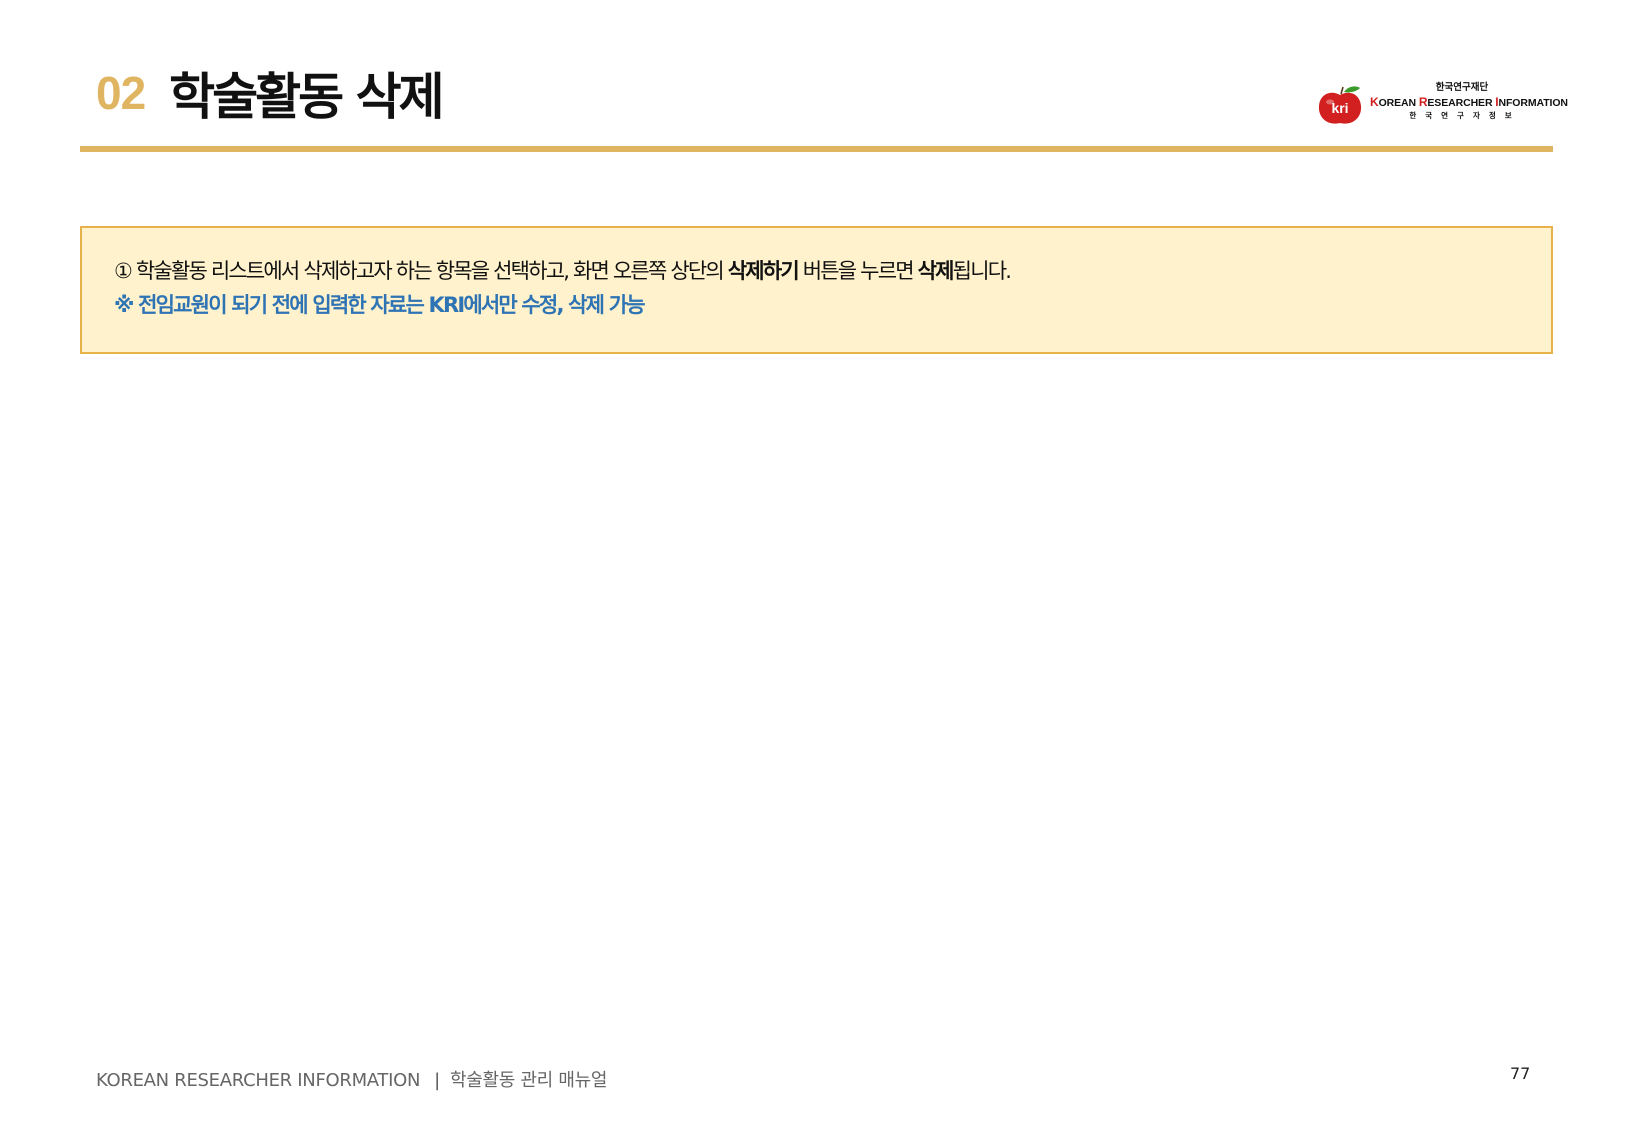  Describe the element at coordinates (306, 97) in the screenshot. I see `page-title: 학술활동 삭제` at that location.